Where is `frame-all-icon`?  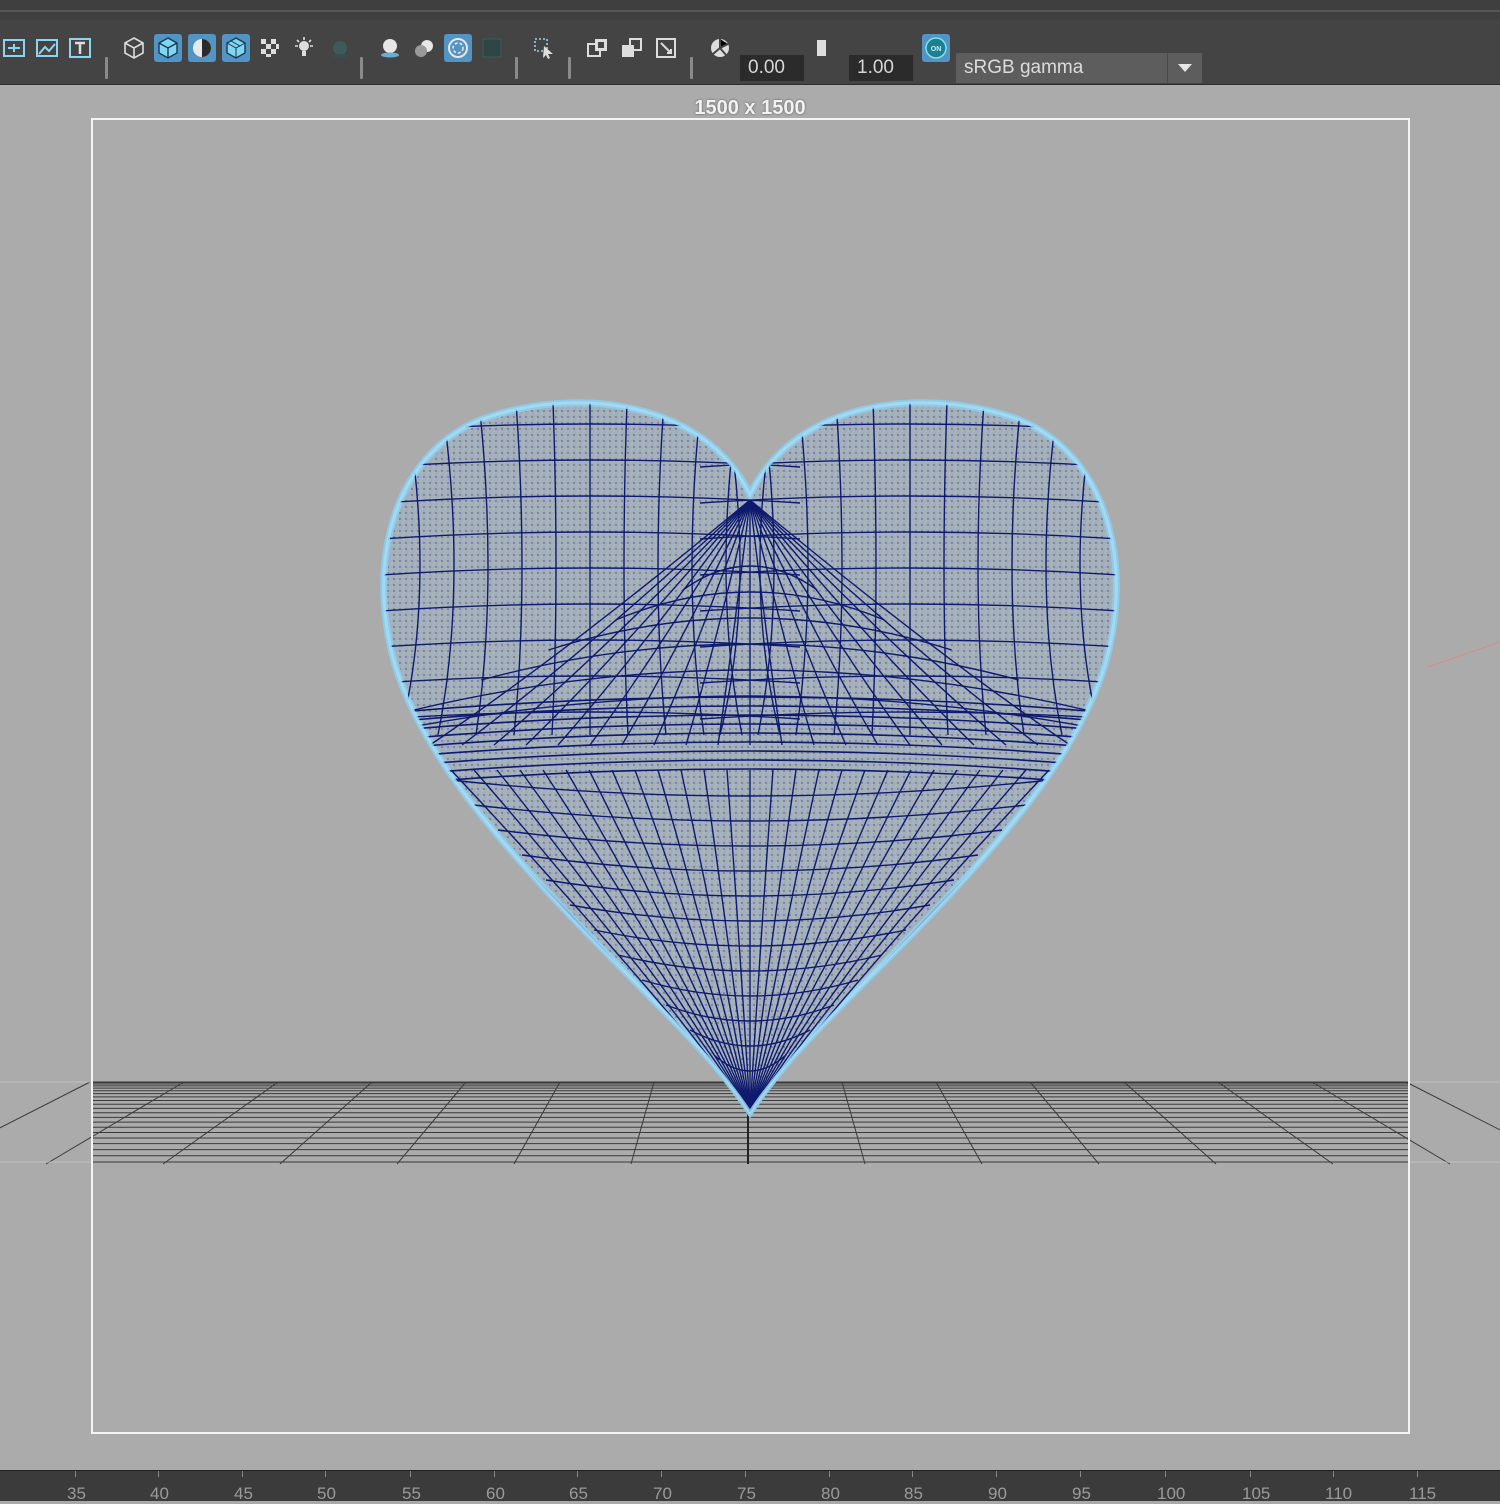
frame-all-icon is located at coordinates (14, 48).